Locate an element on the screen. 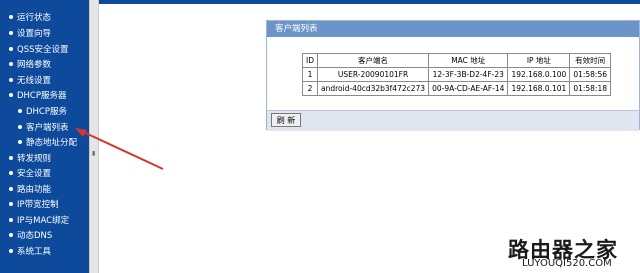  arrow-shaft is located at coordinates (121, 149).